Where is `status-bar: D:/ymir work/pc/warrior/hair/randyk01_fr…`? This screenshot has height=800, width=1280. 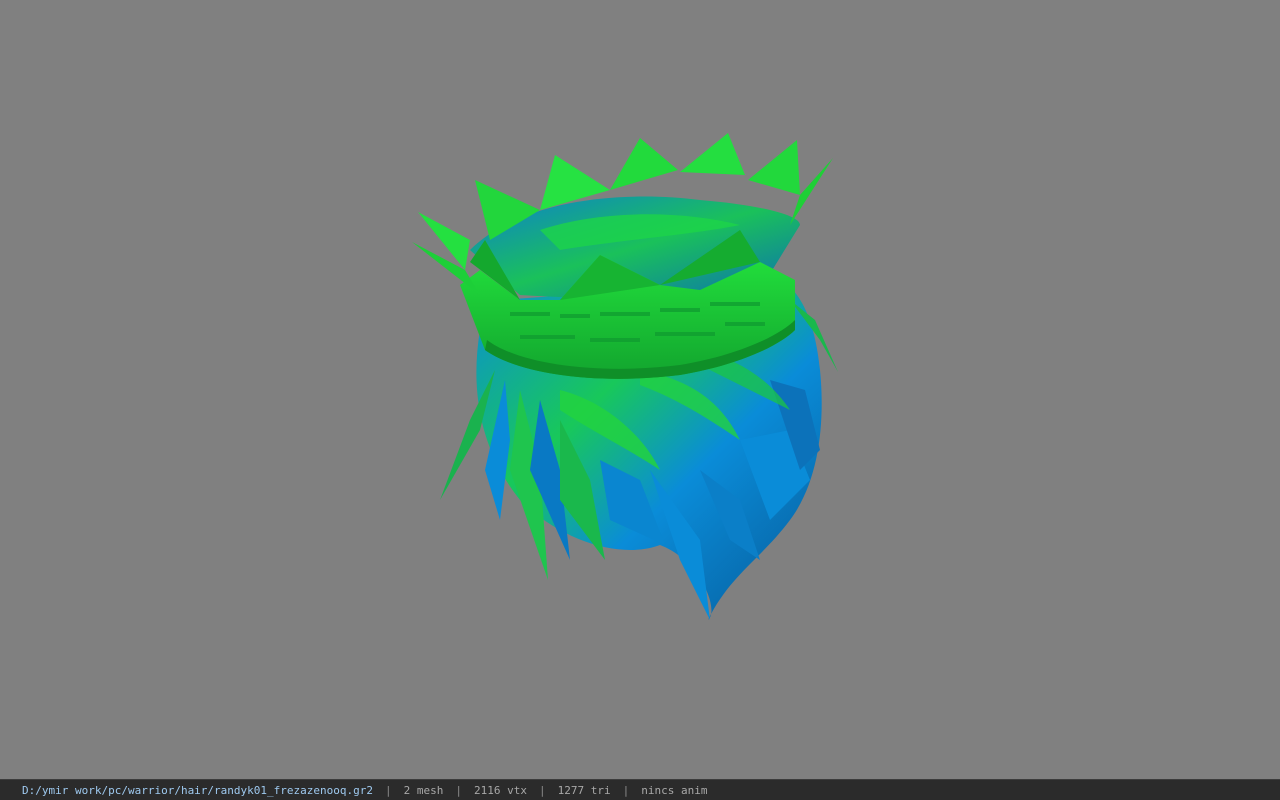 status-bar: D:/ymir work/pc/warrior/hair/randyk01_fr… is located at coordinates (640, 789).